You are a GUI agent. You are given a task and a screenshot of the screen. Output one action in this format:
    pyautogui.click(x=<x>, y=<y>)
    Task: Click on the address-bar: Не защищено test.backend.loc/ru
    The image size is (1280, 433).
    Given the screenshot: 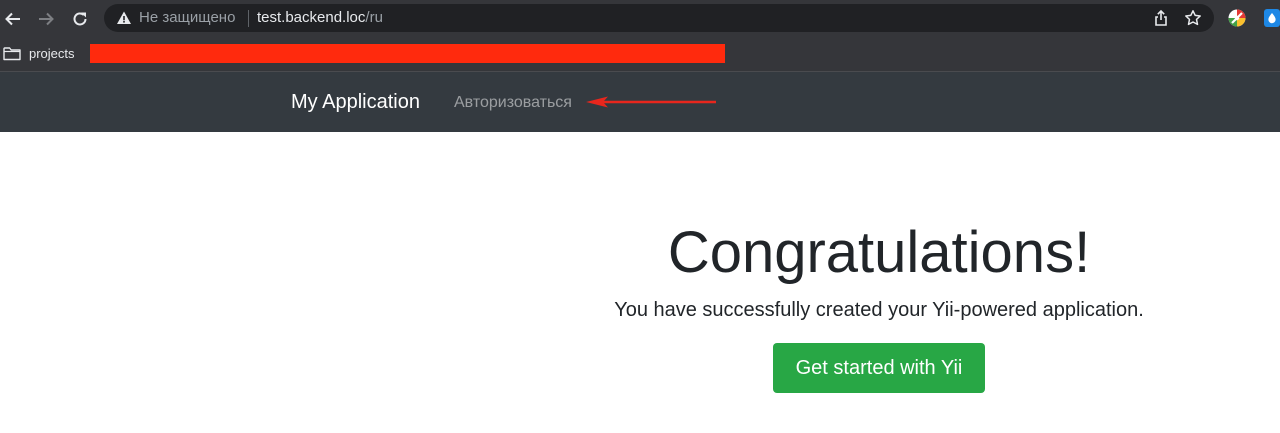 What is the action you would take?
    pyautogui.click(x=659, y=18)
    